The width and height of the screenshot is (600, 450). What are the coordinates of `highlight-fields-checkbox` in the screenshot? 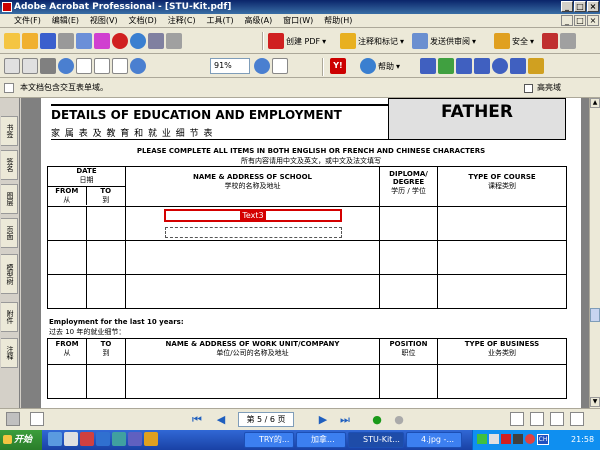 It's located at (528, 88).